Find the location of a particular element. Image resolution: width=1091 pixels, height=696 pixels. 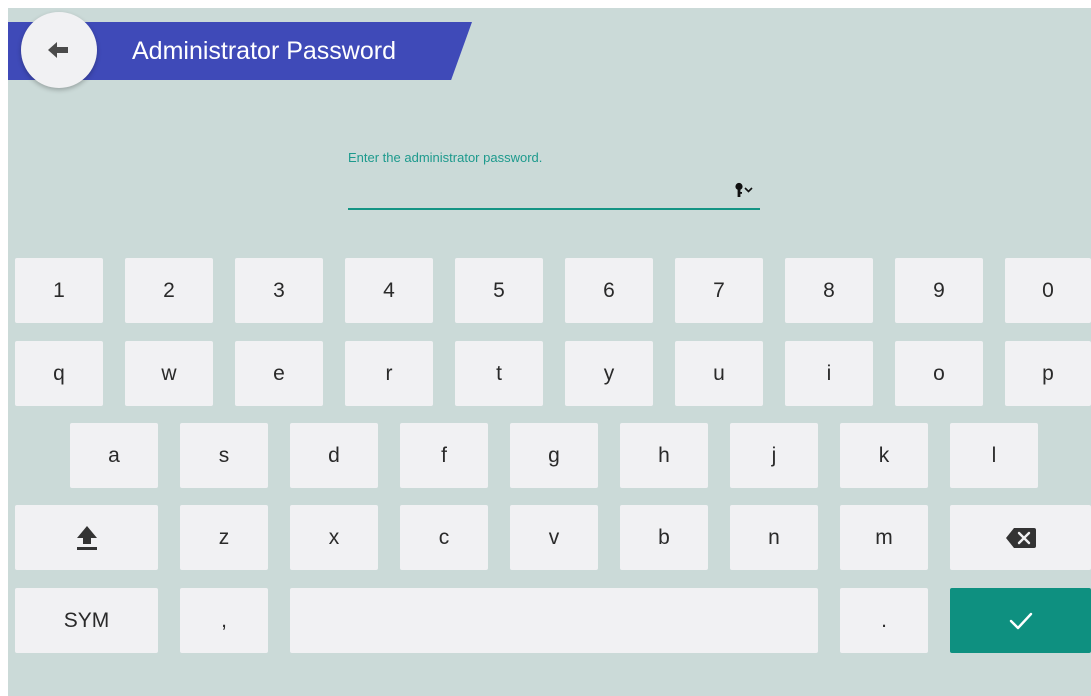

key-u: u is located at coordinates (719, 373).